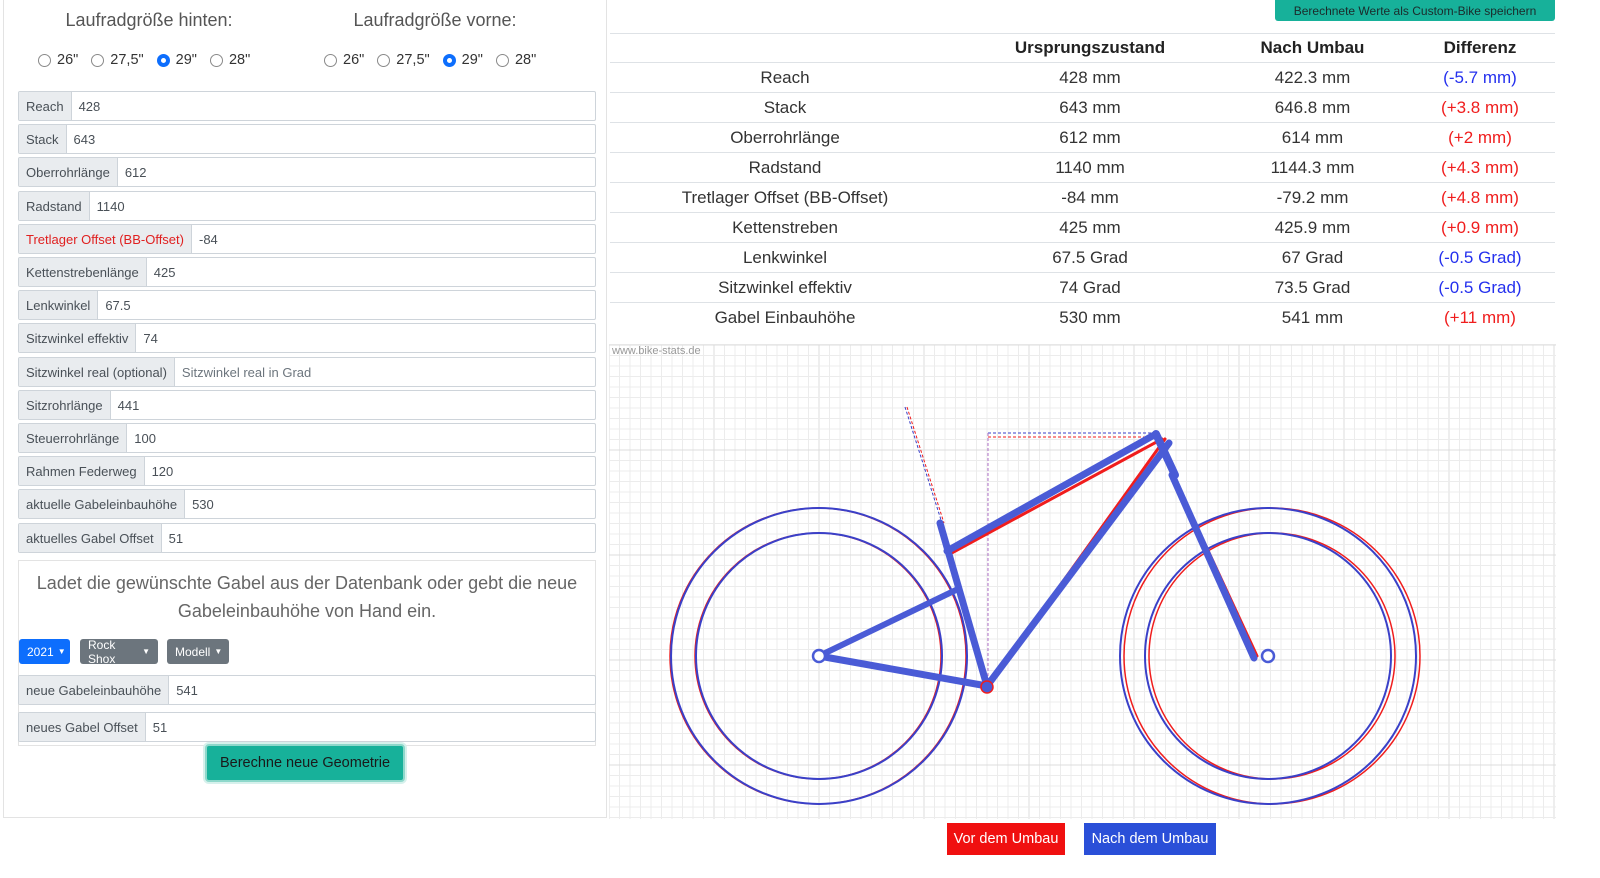 Image resolution: width=1600 pixels, height=878 pixels. I want to click on new-fork-offset-value: 51, so click(160, 727).